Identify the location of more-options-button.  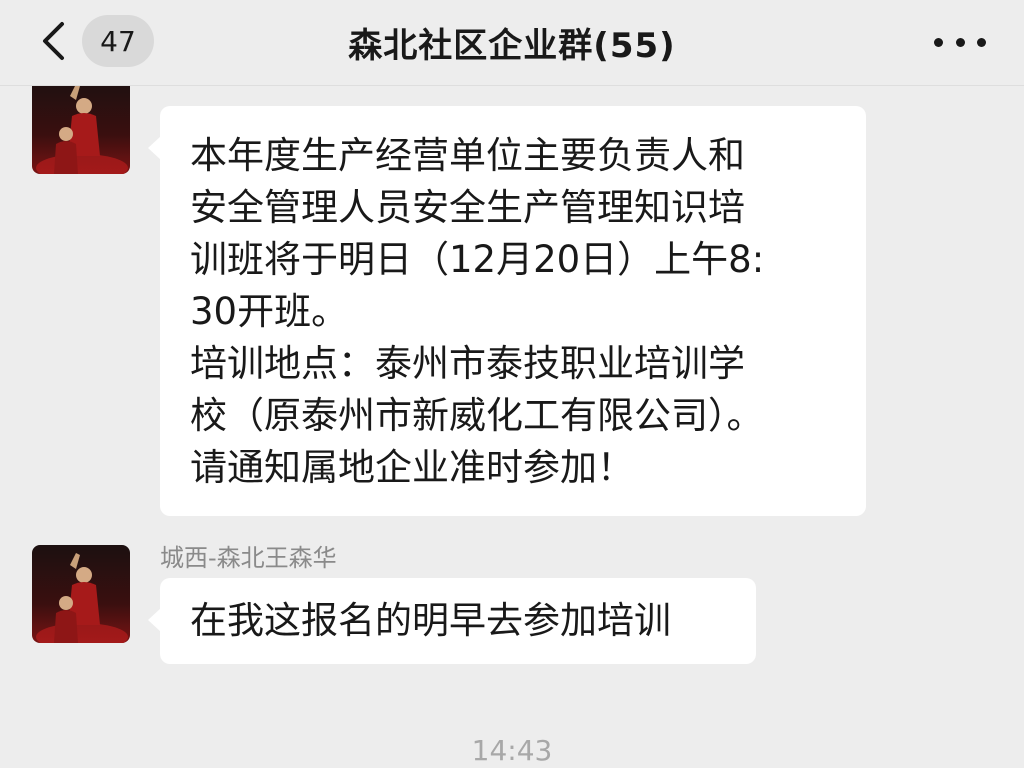
(960, 42).